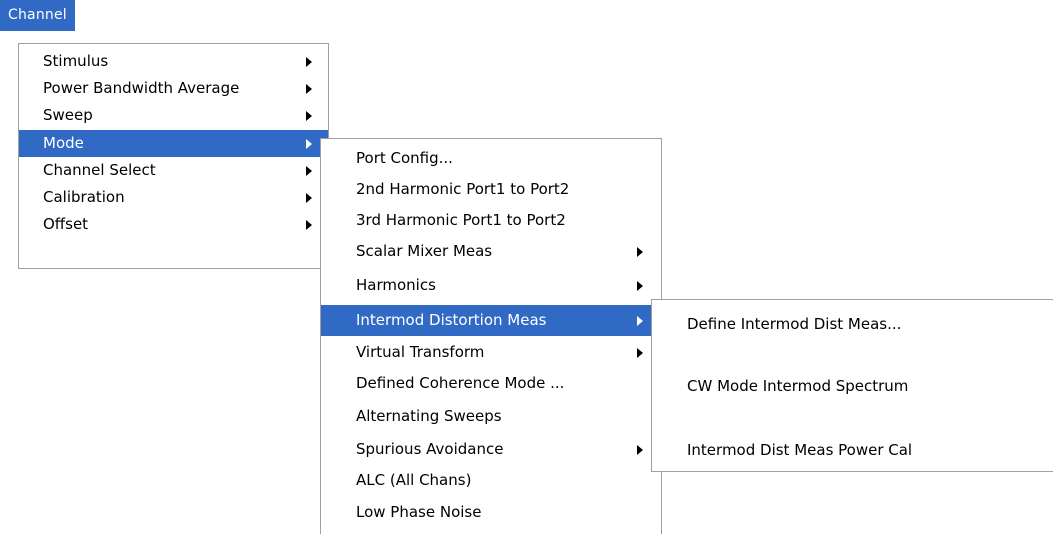 This screenshot has width=1053, height=534. I want to click on menu-item-cw-mode-intermod-spectrum: CW Mode Intermod Spectrum, so click(852, 386).